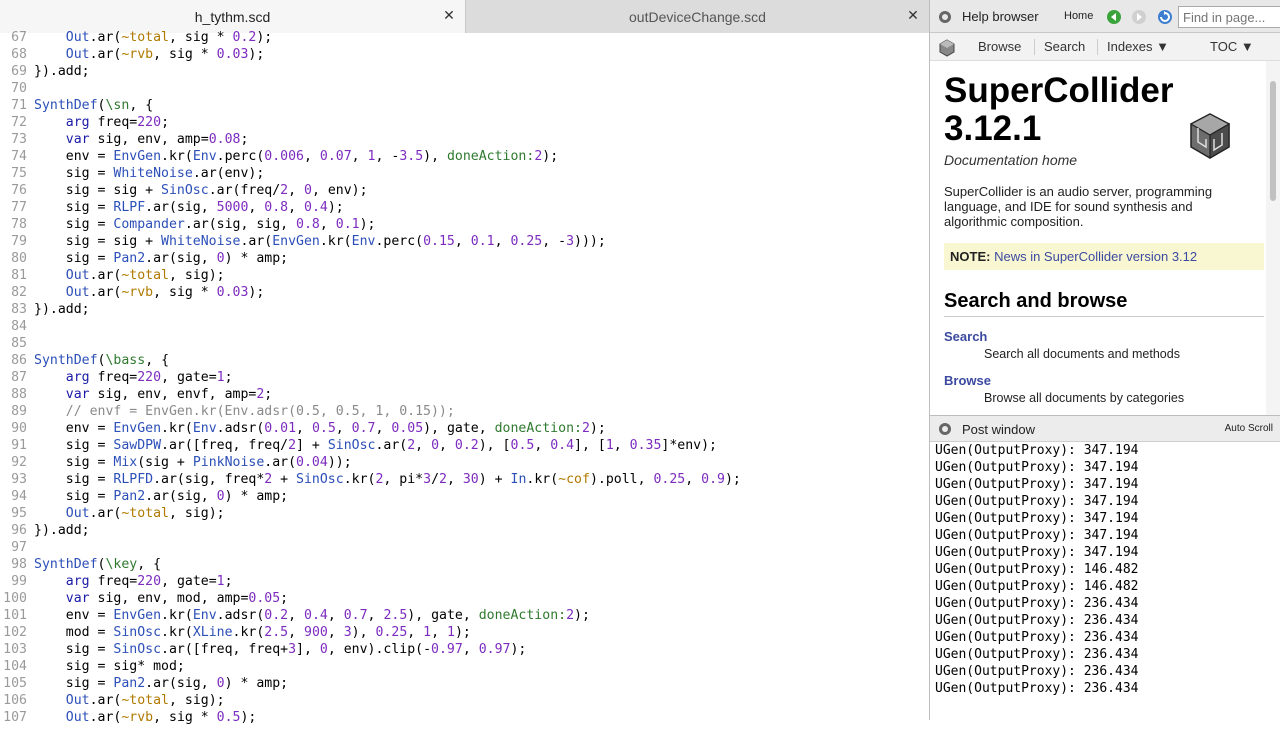 This screenshot has width=1280, height=729. What do you see at coordinates (1273, 238) in the screenshot?
I see `help-scrollbar` at bounding box center [1273, 238].